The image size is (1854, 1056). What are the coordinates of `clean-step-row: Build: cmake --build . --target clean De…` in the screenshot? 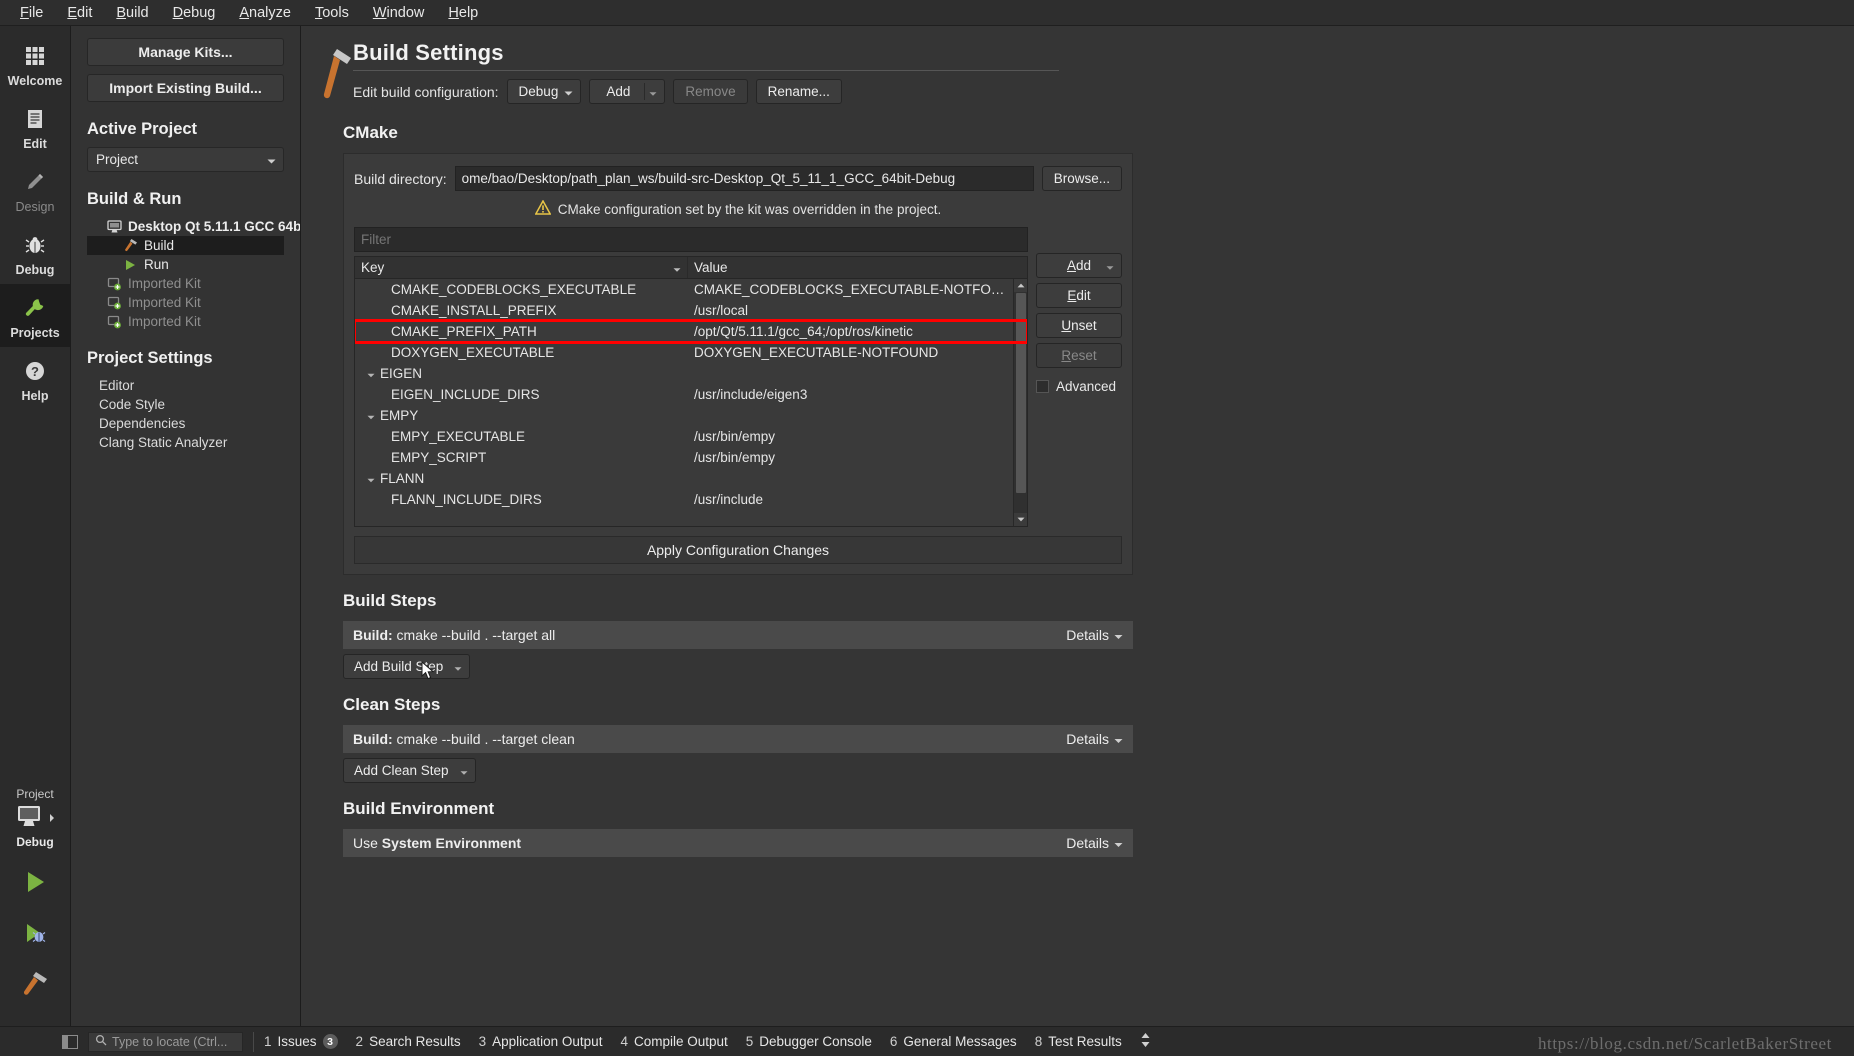 It's located at (738, 739).